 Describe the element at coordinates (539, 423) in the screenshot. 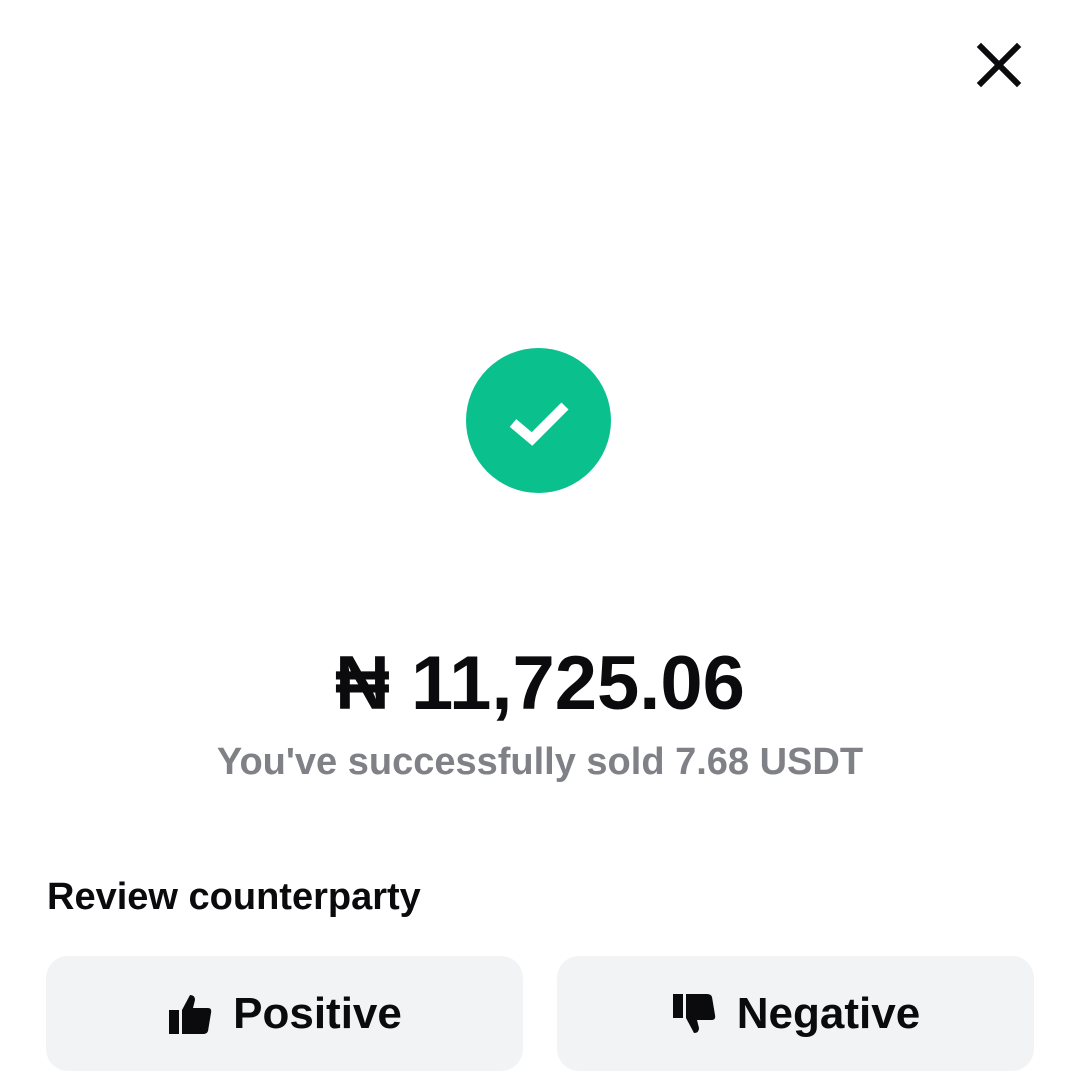

I see `checkmark-icon` at that location.